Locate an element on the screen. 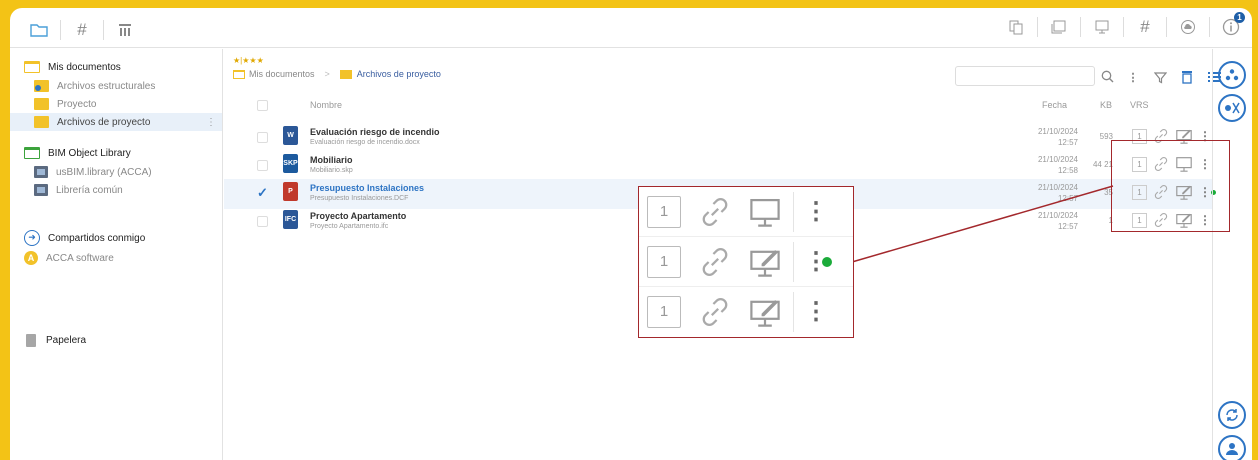  rating-stars: ★|★★★ is located at coordinates (248, 60).